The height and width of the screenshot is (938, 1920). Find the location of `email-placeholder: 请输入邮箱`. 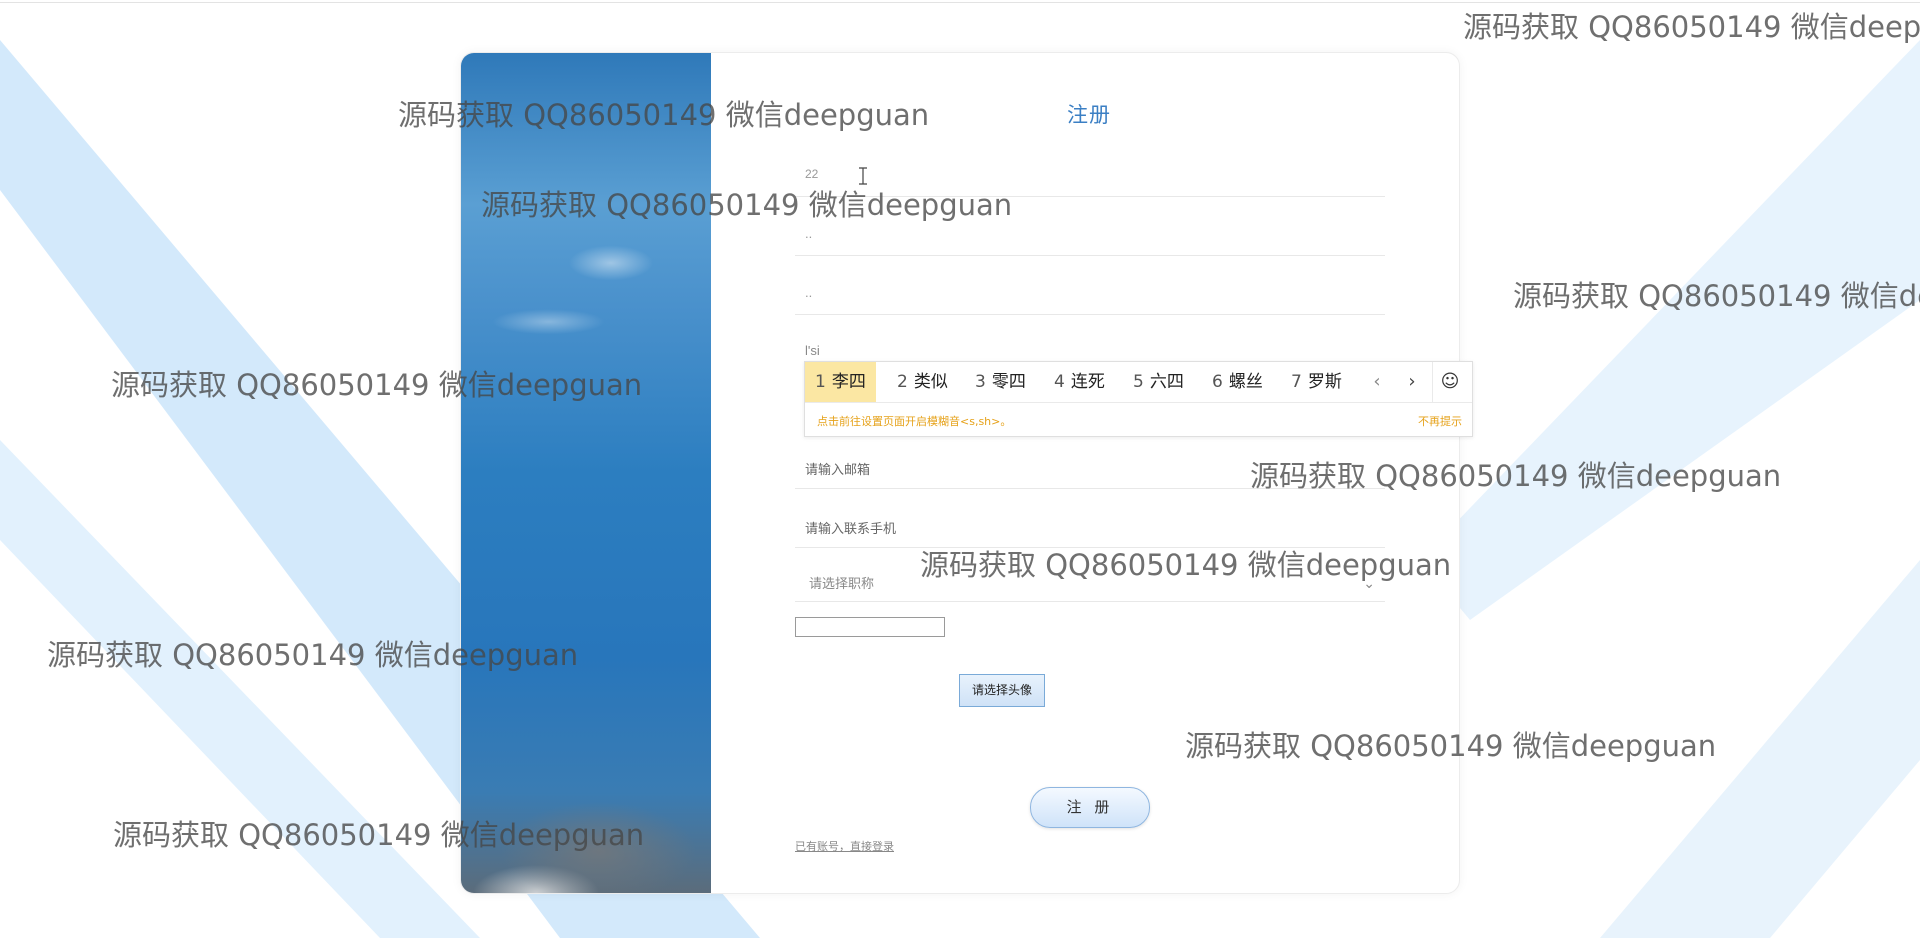

email-placeholder: 请输入邮箱 is located at coordinates (838, 469).